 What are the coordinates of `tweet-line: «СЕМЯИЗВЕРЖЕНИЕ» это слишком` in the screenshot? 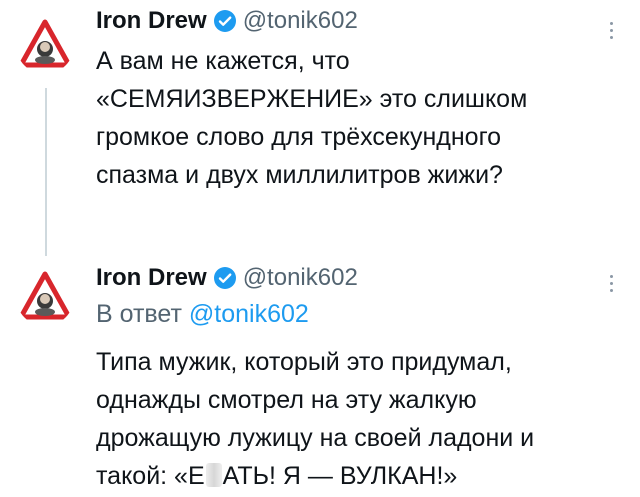 It's located at (312, 99).